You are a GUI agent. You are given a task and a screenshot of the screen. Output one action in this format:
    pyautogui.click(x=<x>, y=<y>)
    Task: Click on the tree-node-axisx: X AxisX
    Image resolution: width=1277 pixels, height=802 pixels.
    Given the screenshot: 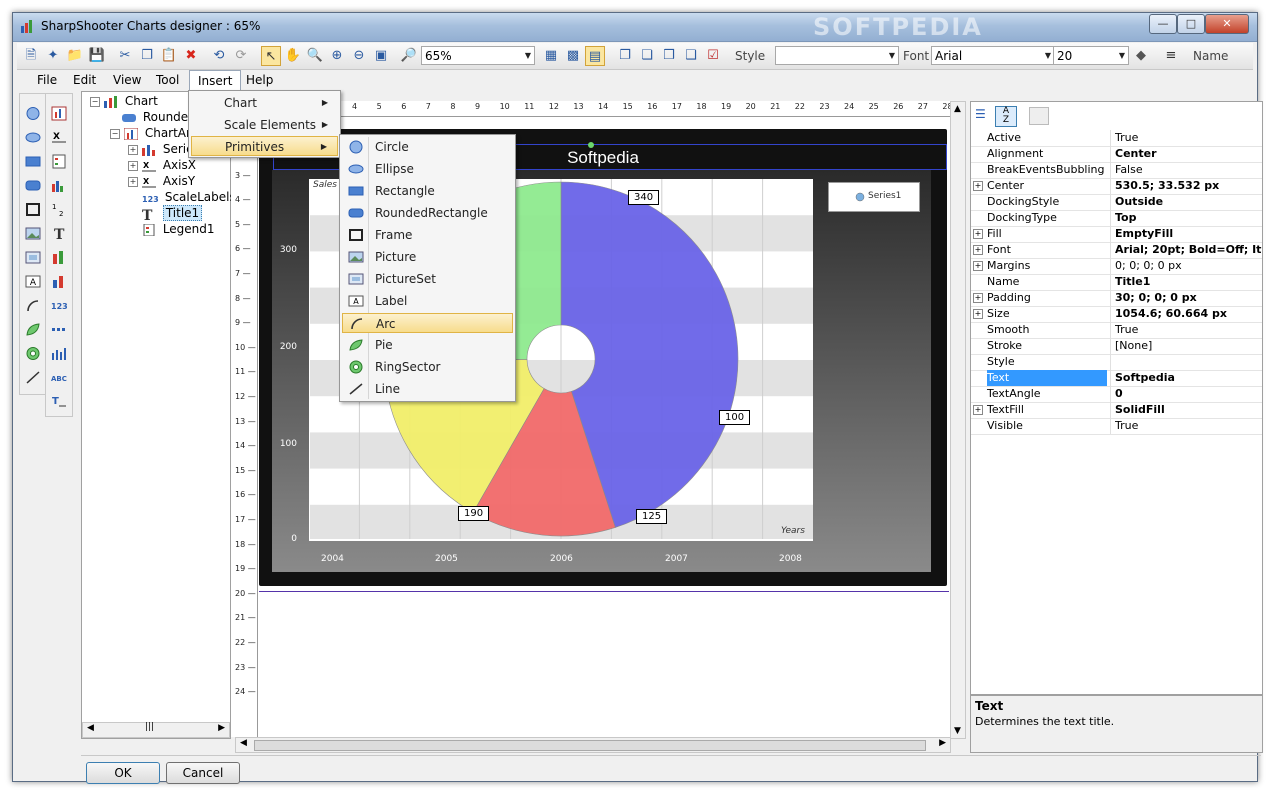 What is the action you would take?
    pyautogui.click(x=169, y=165)
    